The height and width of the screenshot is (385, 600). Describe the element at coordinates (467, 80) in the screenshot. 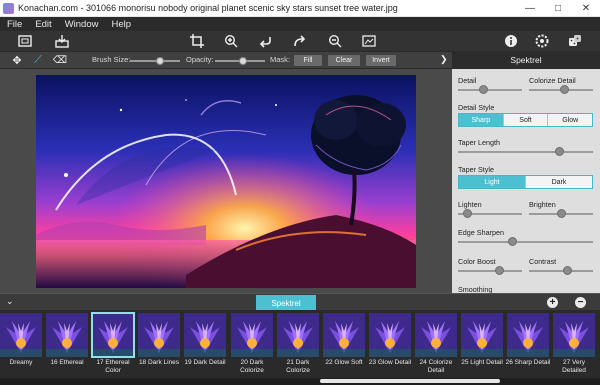

I see `detail-label: Detail` at that location.